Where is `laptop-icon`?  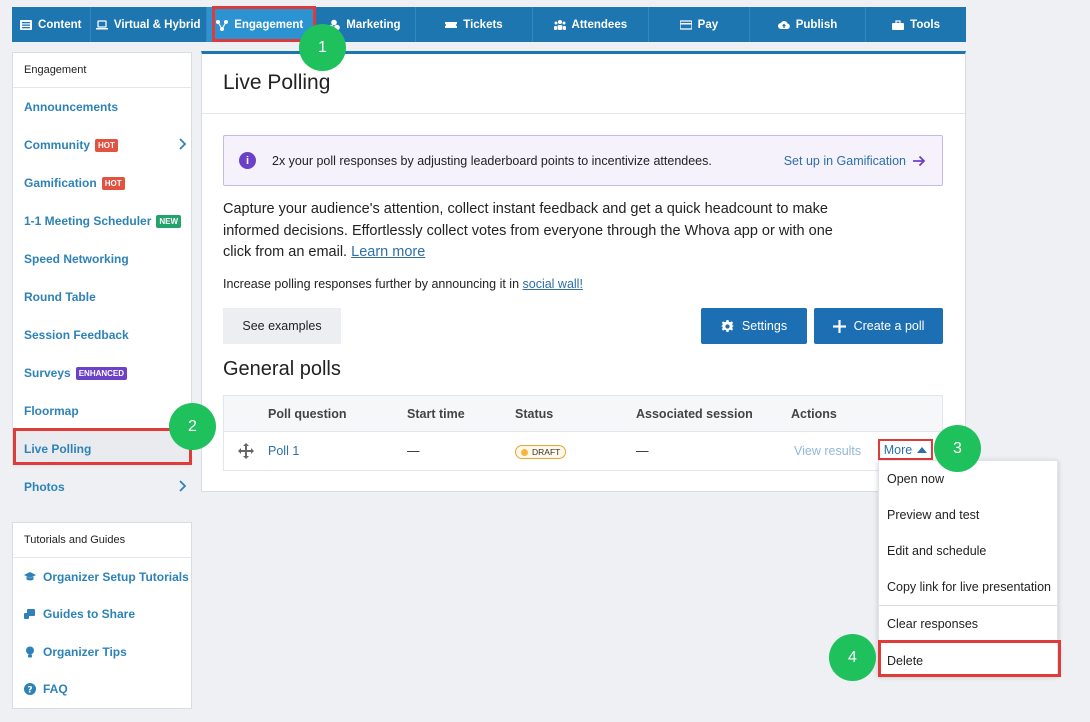 laptop-icon is located at coordinates (101, 24).